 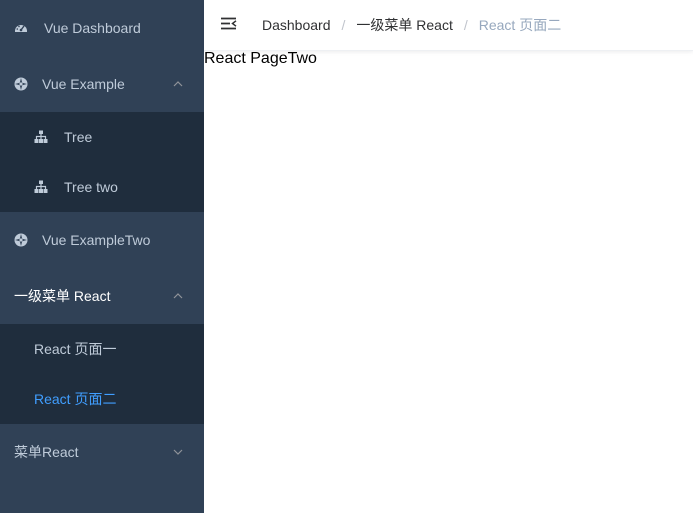 I want to click on submenu-react-children: React 页面一 React 页面二, so click(x=102, y=374).